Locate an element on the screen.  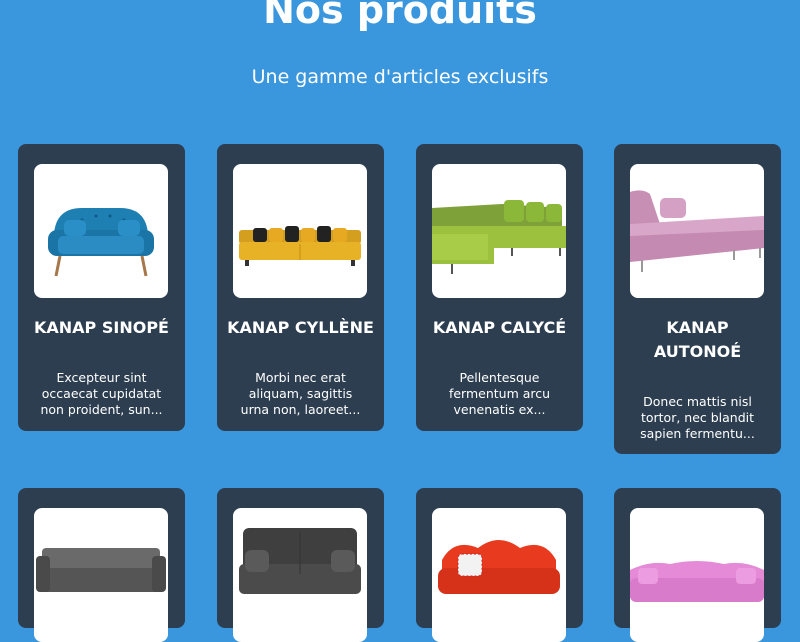
blue-tufted-sofa-icon is located at coordinates (101, 242).